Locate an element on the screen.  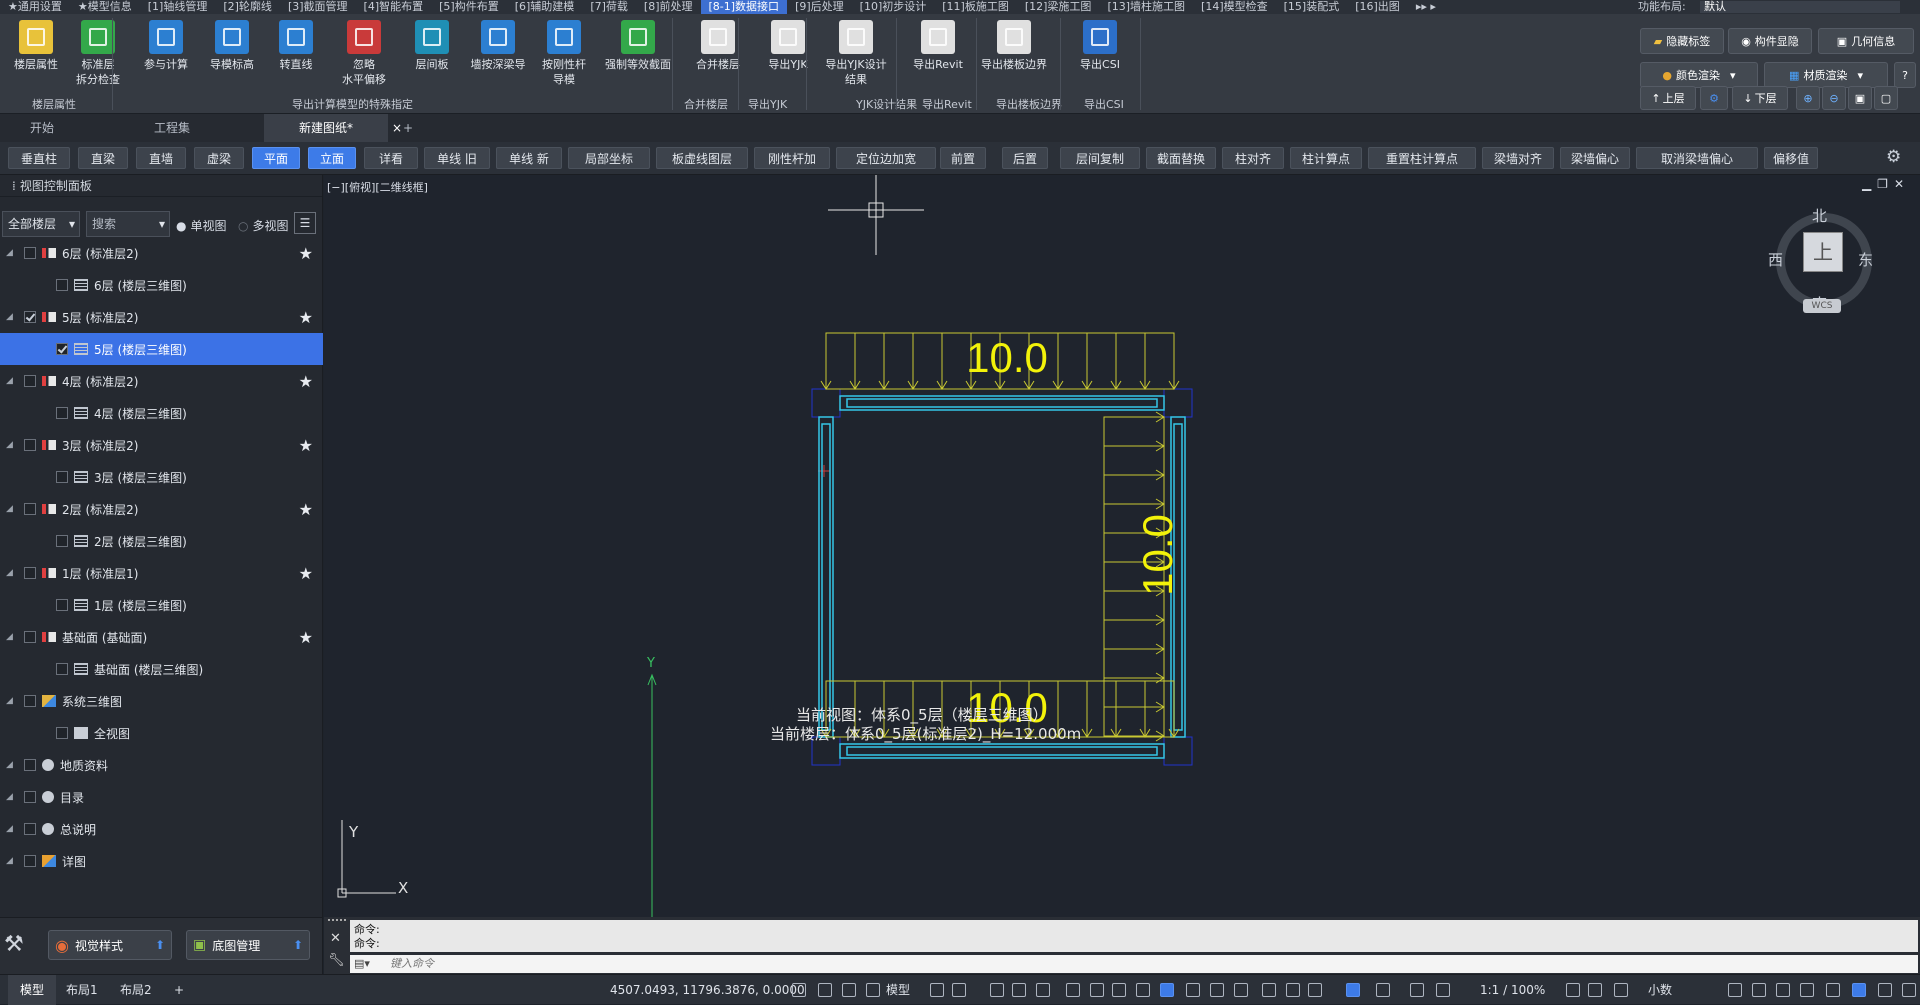
panel-menu-button: ☰ is located at coordinates (305, 223).